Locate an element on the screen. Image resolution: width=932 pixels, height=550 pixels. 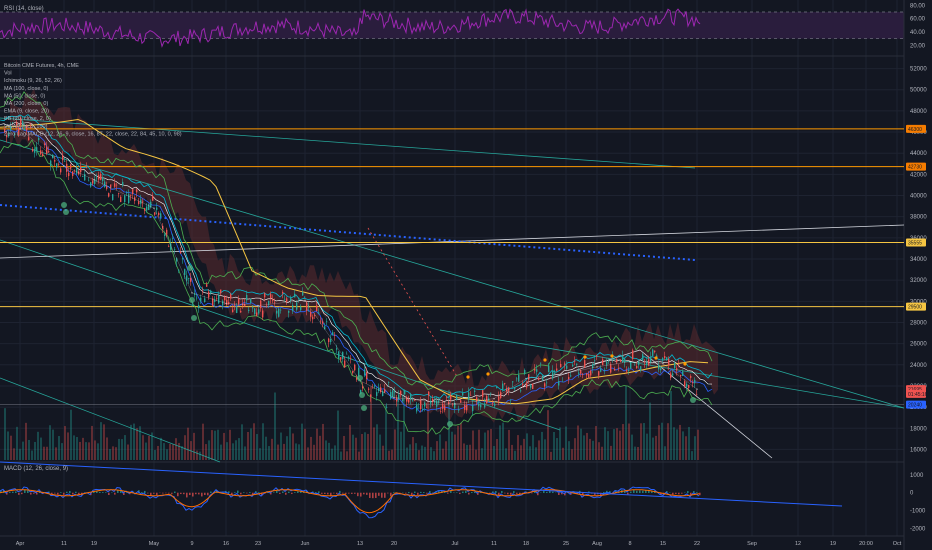
price-tick-label: 42000 is located at coordinates (918, 175).